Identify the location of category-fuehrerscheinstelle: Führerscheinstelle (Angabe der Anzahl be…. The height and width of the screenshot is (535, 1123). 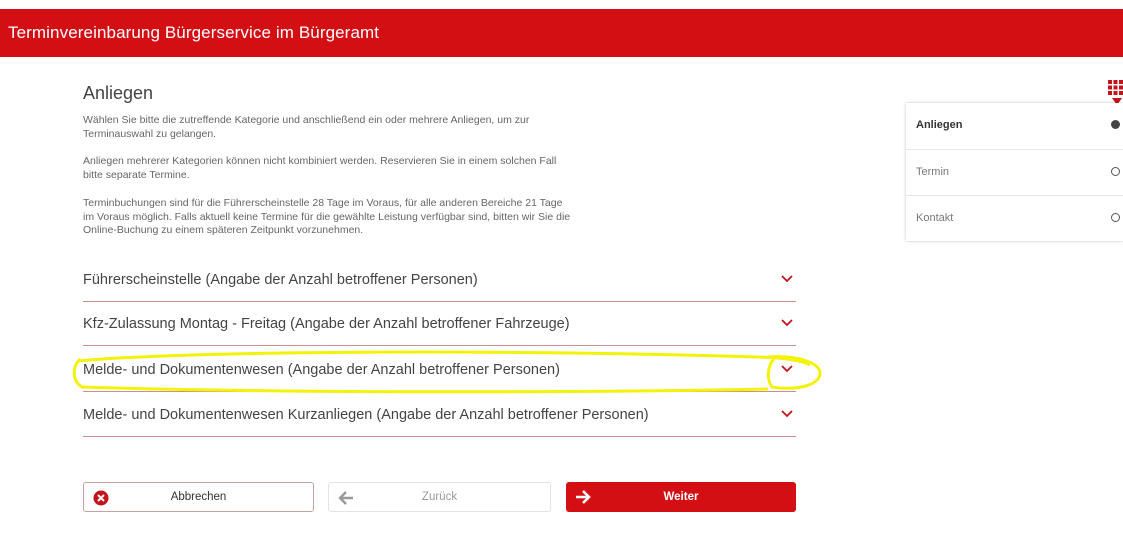
(439, 282).